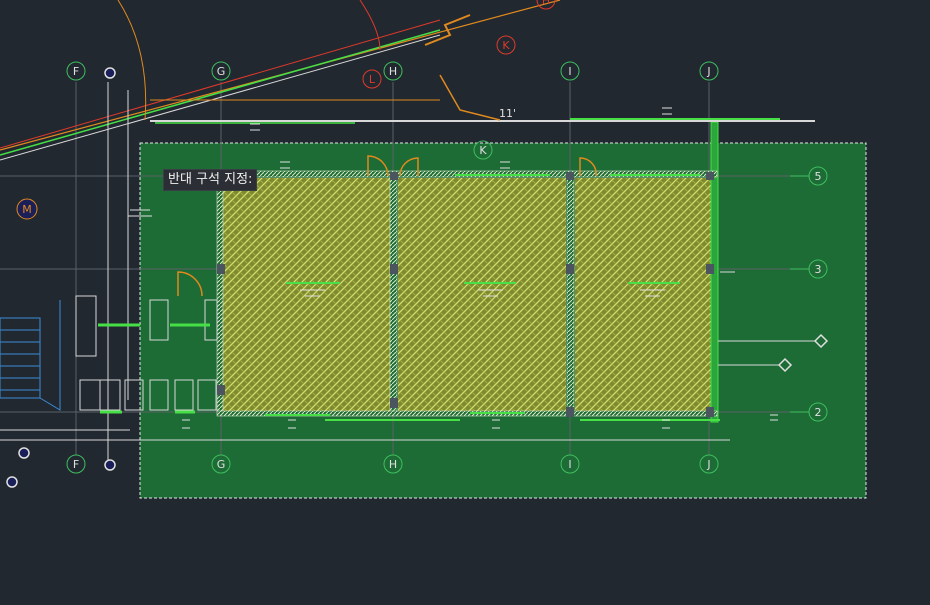 The width and height of the screenshot is (930, 605). Describe the element at coordinates (546, 3) in the screenshot. I see `red-label: H` at that location.